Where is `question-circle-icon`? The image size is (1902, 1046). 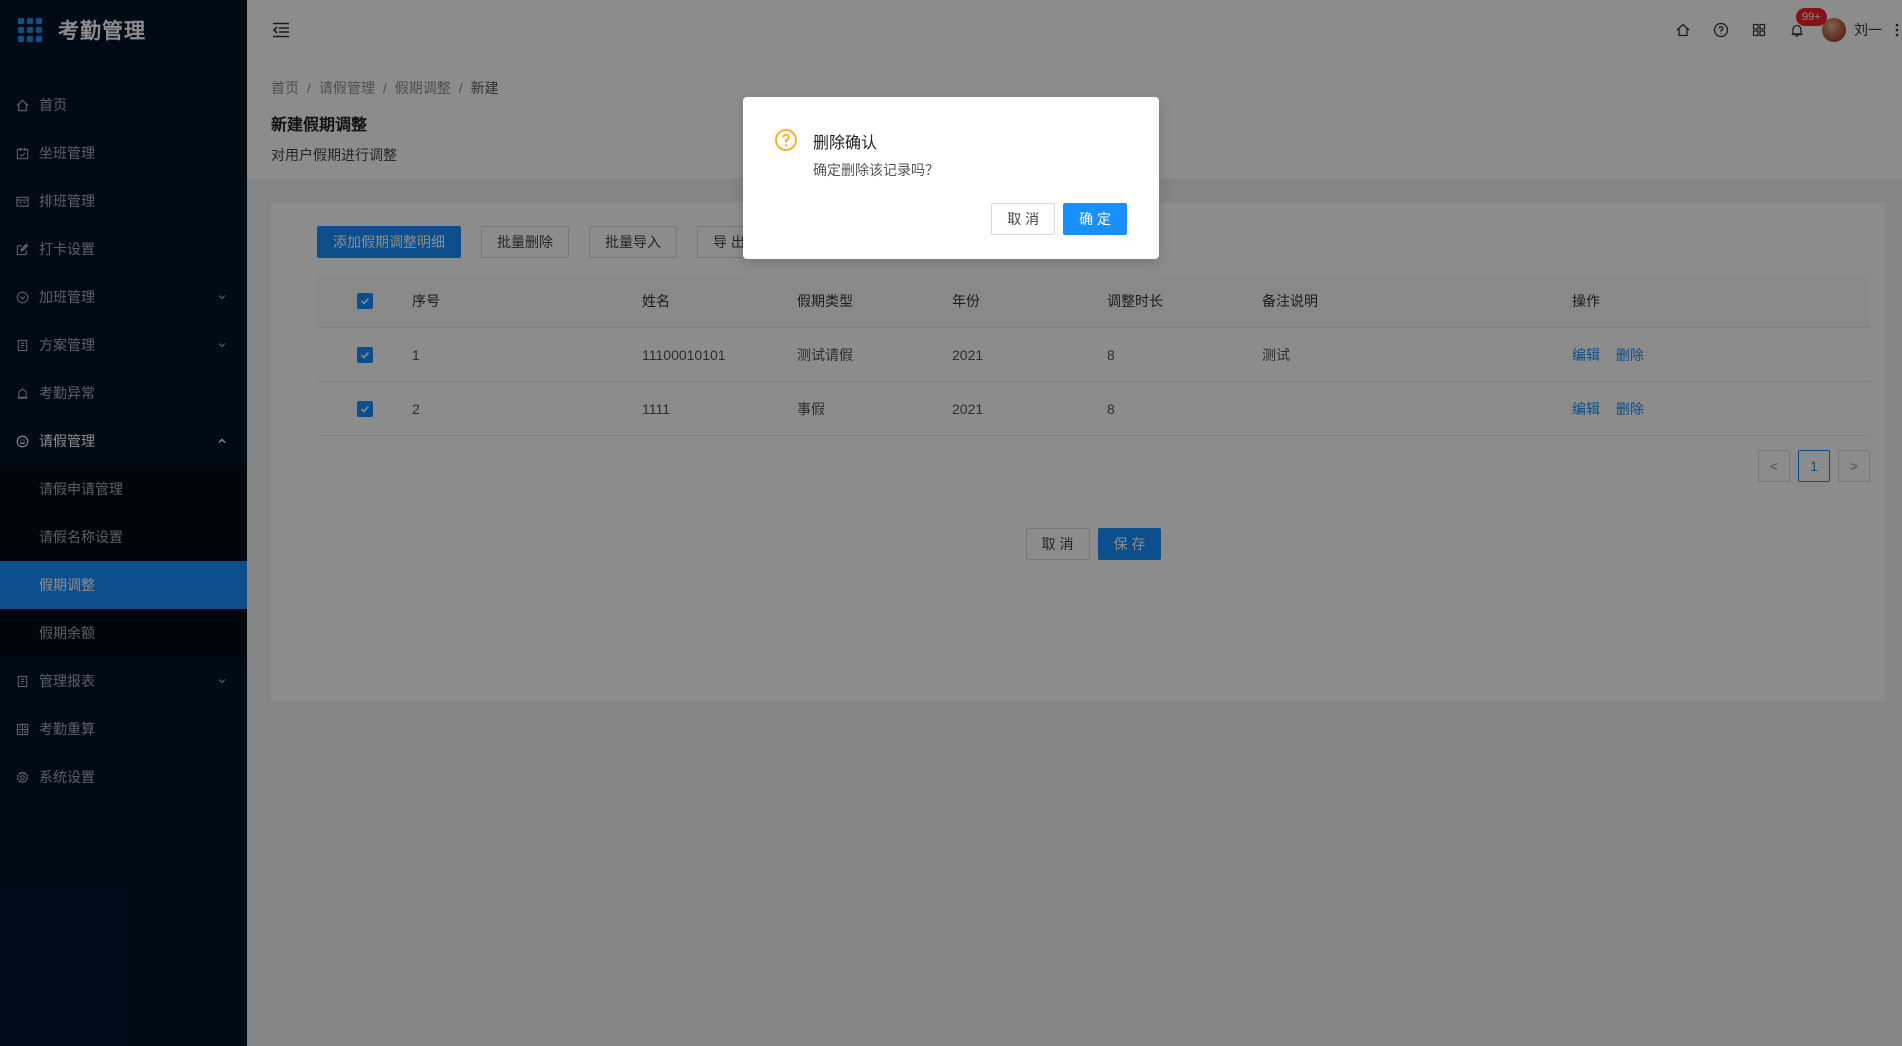 question-circle-icon is located at coordinates (786, 140).